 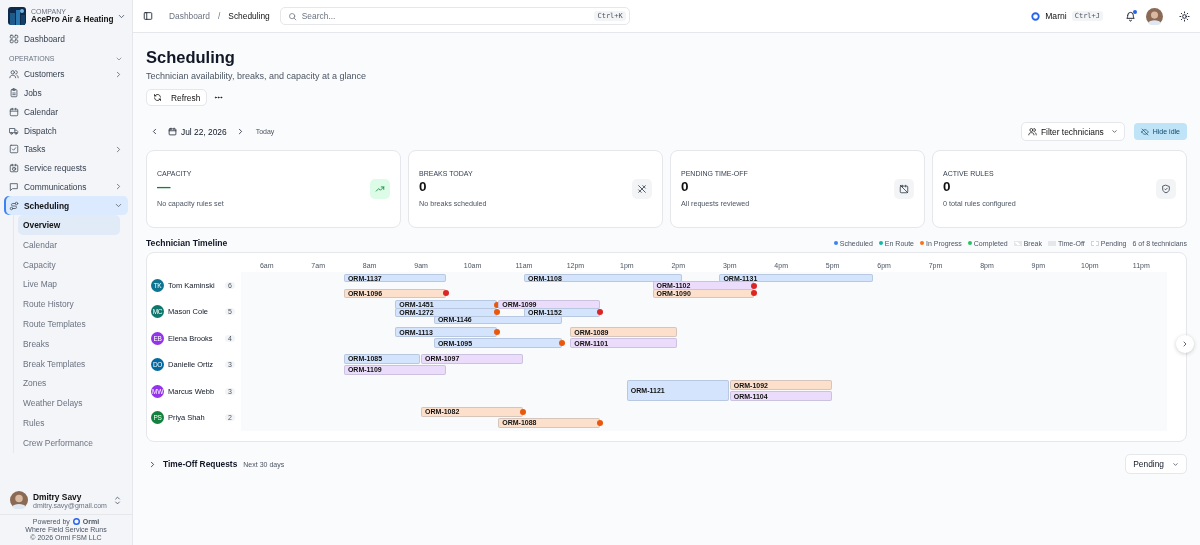 What do you see at coordinates (66, 168) in the screenshot?
I see `sidebar-item: Service requests` at bounding box center [66, 168].